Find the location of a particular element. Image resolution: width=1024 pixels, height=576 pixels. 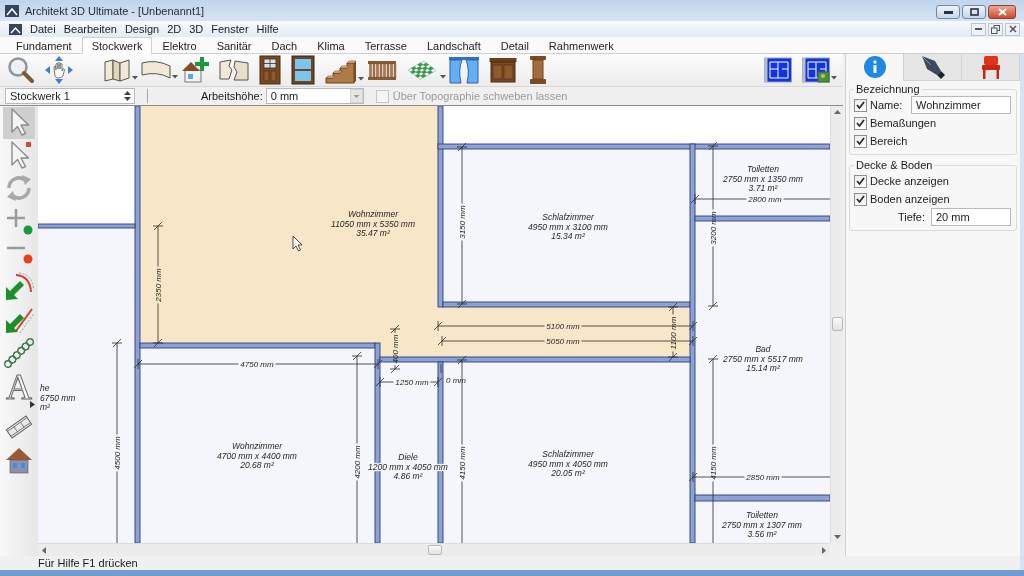

dimension-label: 400 mm is located at coordinates (395, 349).